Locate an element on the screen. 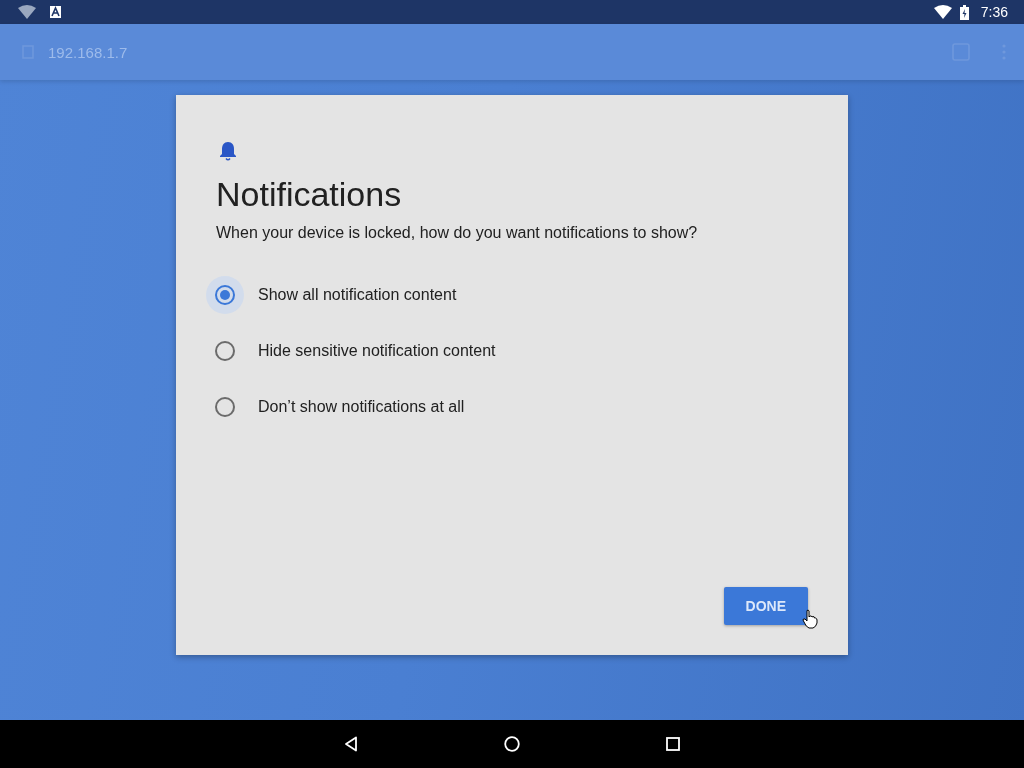 Image resolution: width=1024 pixels, height=768 pixels. option-label: Don’t show notifications at all is located at coordinates (361, 407).